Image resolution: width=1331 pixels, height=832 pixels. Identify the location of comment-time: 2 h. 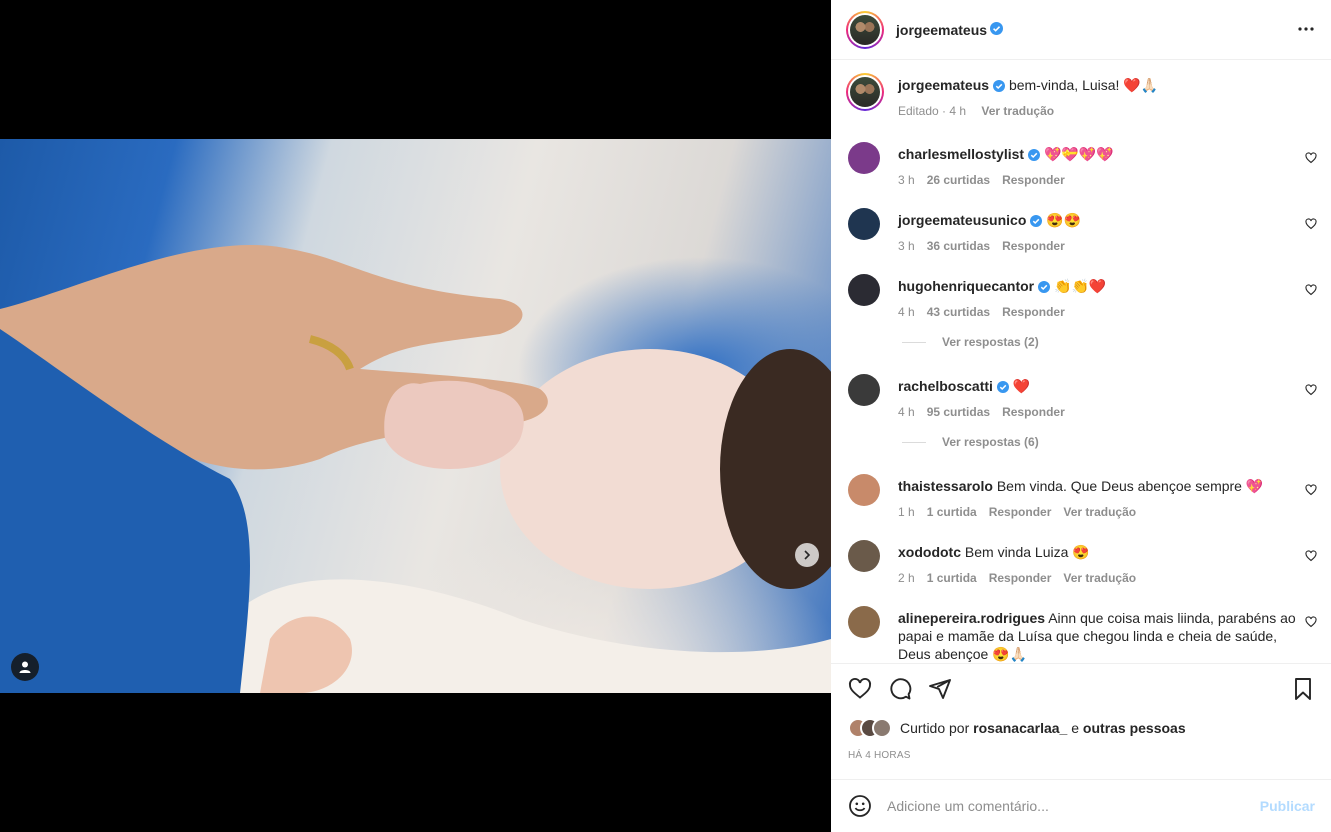
(906, 578).